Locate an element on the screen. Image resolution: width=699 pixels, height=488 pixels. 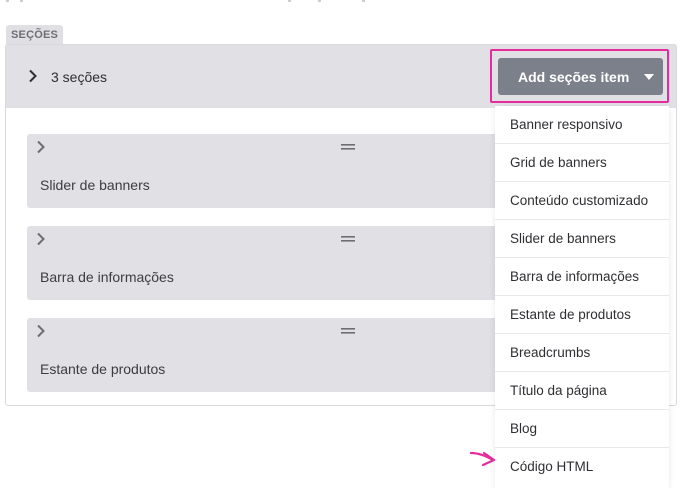
menu-item-grid-de-banners: Grid de banners is located at coordinates (582, 163).